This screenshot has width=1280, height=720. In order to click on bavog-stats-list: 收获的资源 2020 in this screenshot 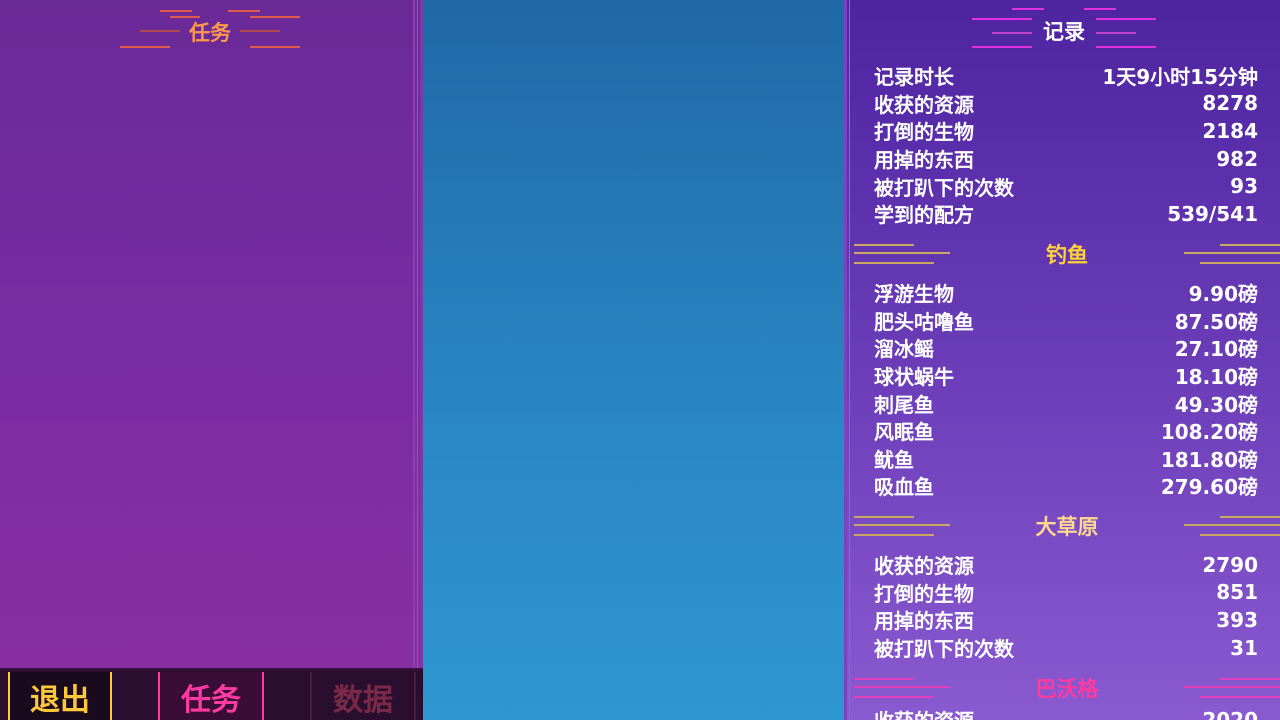, I will do `click(1066, 713)`.